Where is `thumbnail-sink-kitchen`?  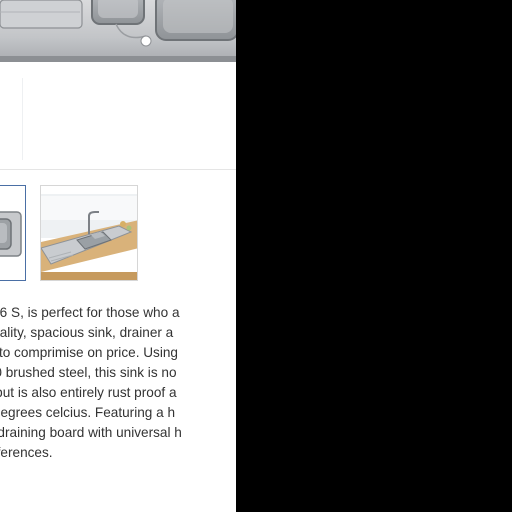
thumbnail-sink-kitchen is located at coordinates (89, 233).